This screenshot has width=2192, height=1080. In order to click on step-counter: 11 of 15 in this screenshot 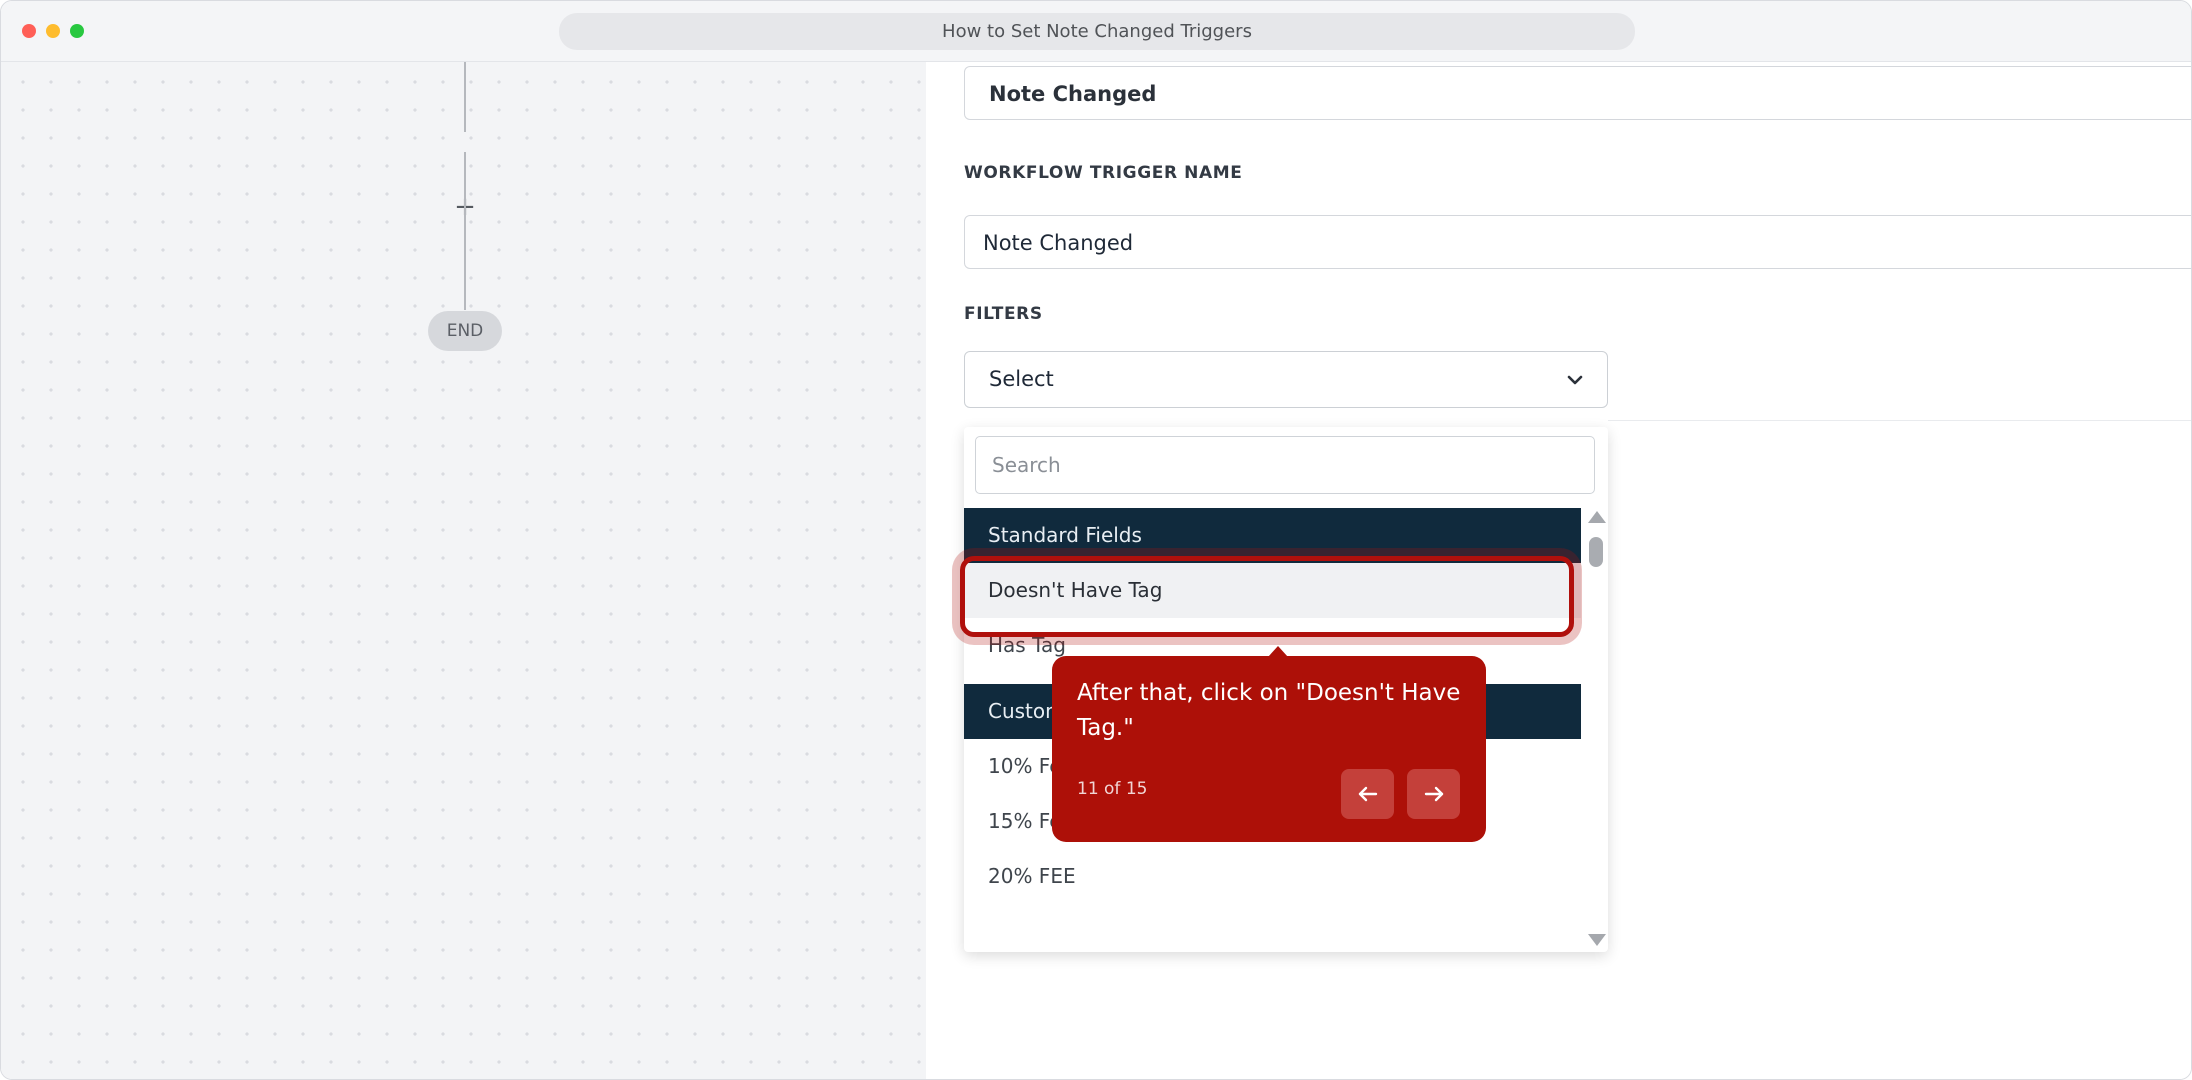, I will do `click(1112, 789)`.